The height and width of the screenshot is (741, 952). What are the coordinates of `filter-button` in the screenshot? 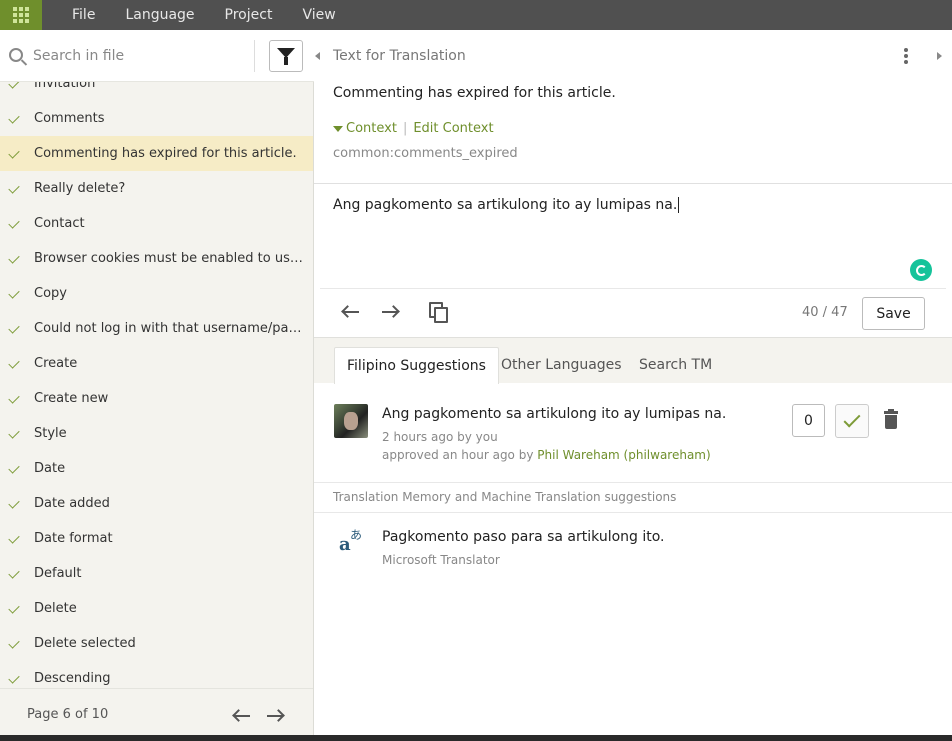 It's located at (286, 56).